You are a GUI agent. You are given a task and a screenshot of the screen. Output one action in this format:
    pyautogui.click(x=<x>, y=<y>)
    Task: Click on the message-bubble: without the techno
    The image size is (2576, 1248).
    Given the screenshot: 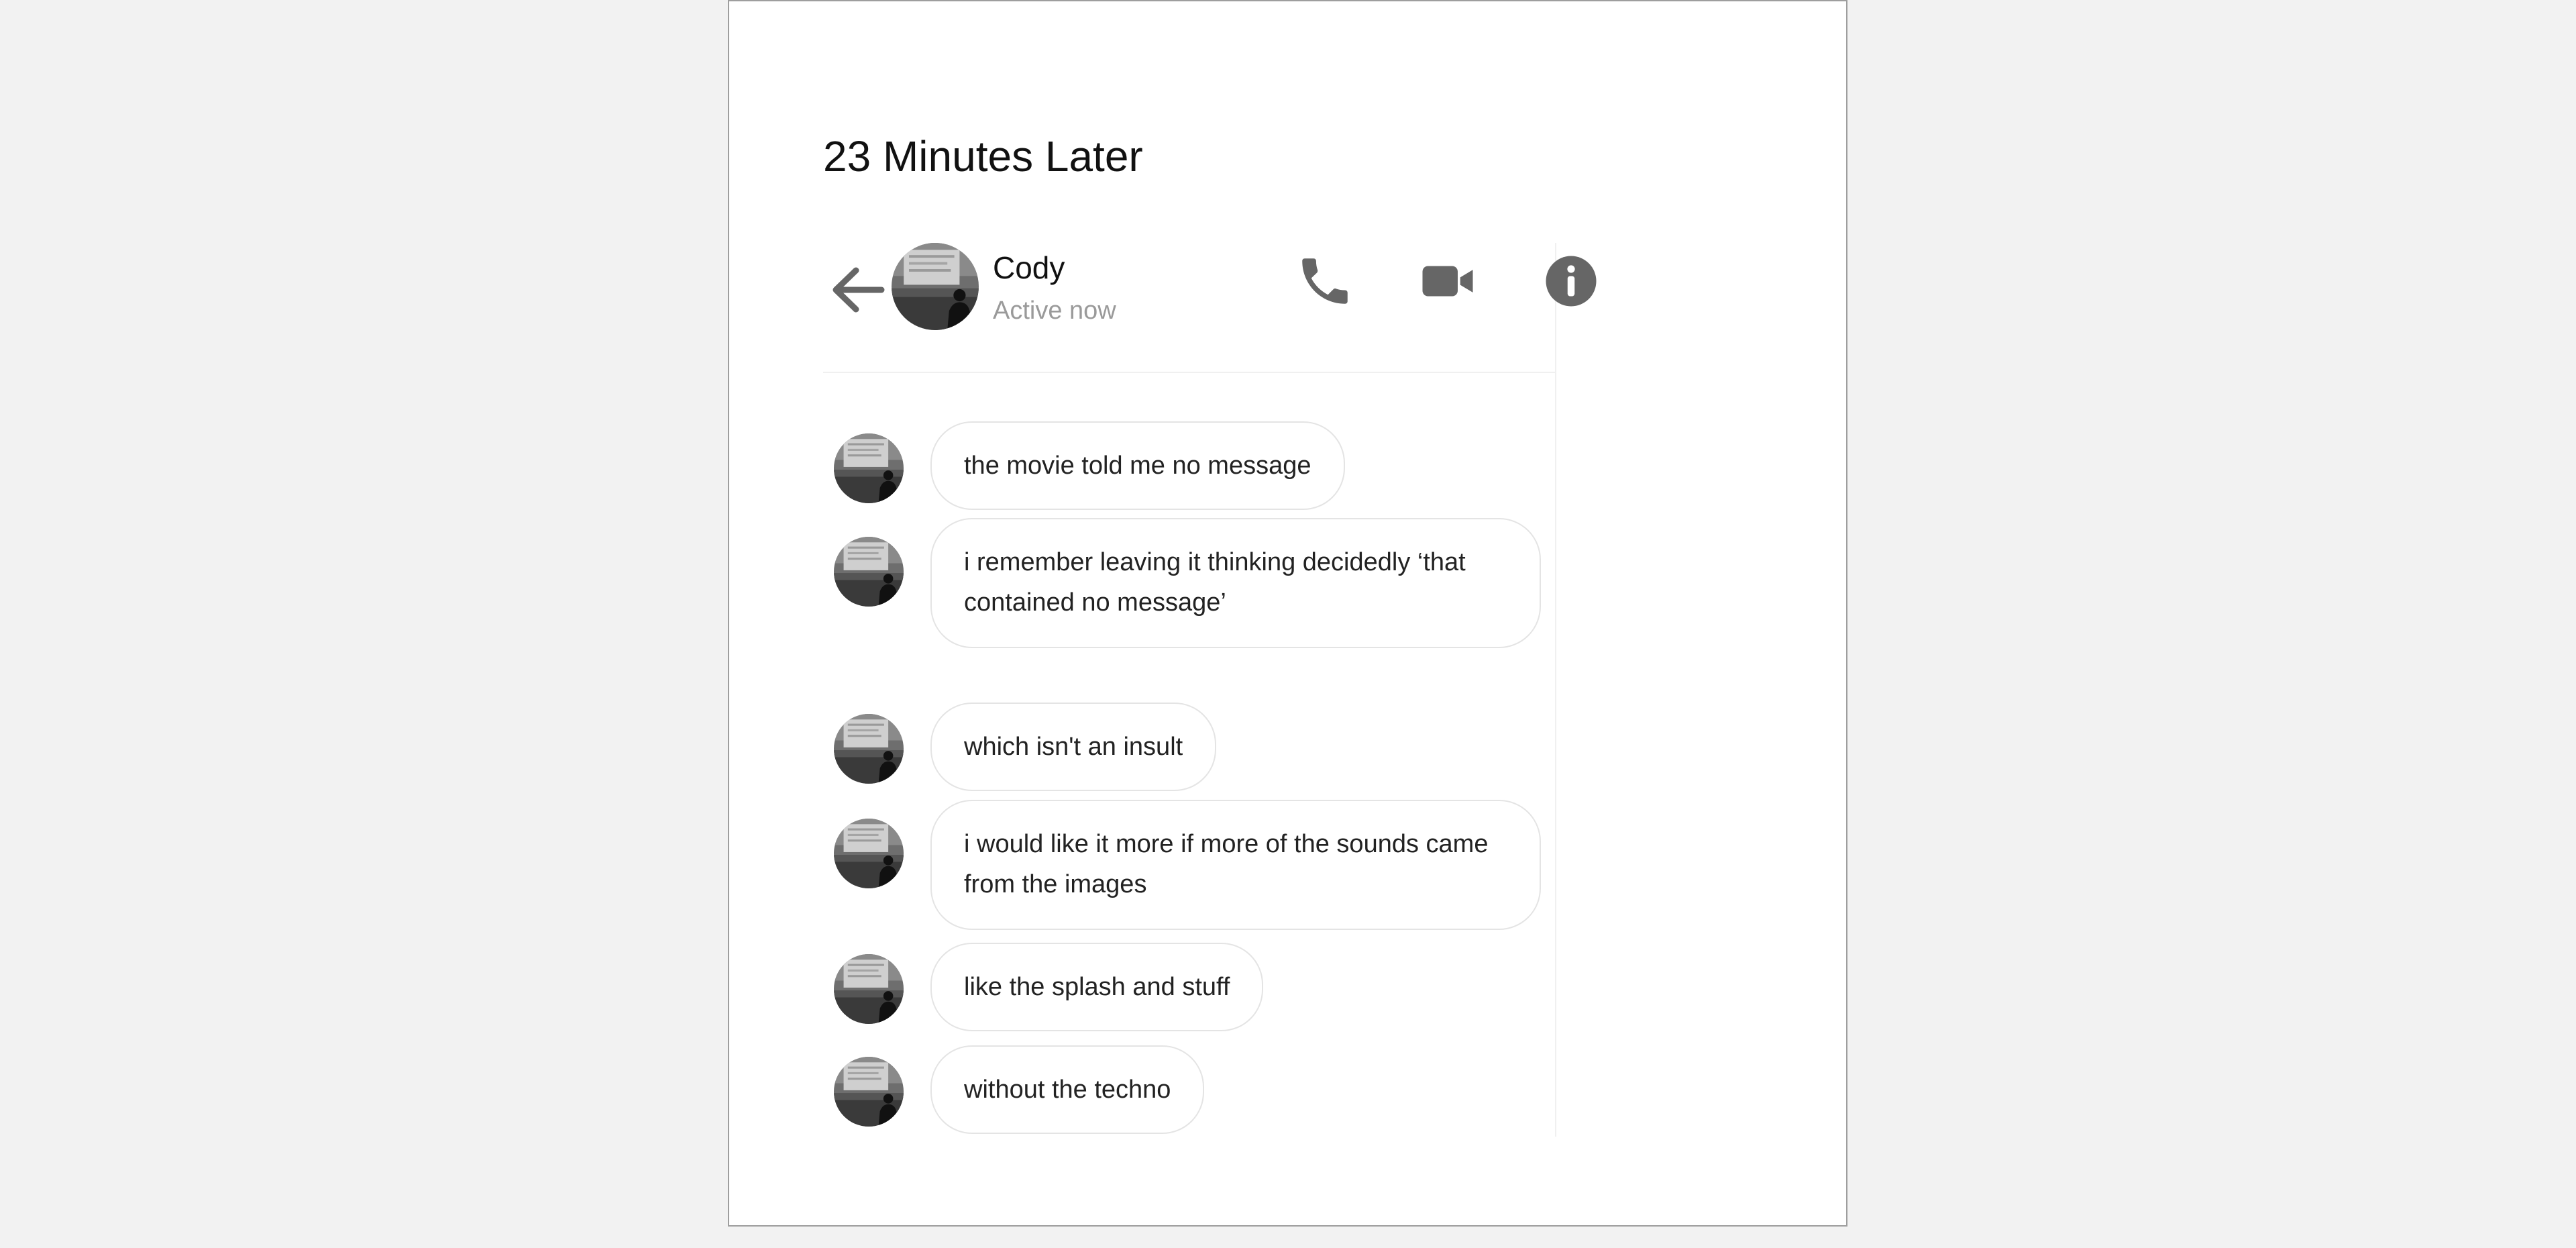 What is the action you would take?
    pyautogui.click(x=1067, y=1090)
    